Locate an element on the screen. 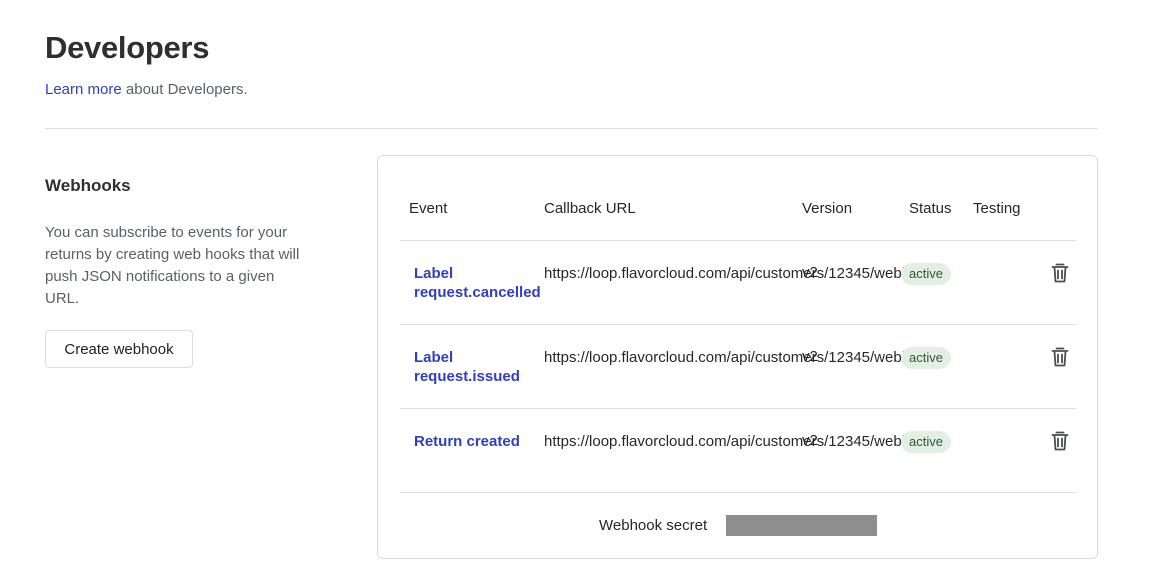 Image resolution: width=1151 pixels, height=583 pixels. event-link-return-created: Return created is located at coordinates (484, 441).